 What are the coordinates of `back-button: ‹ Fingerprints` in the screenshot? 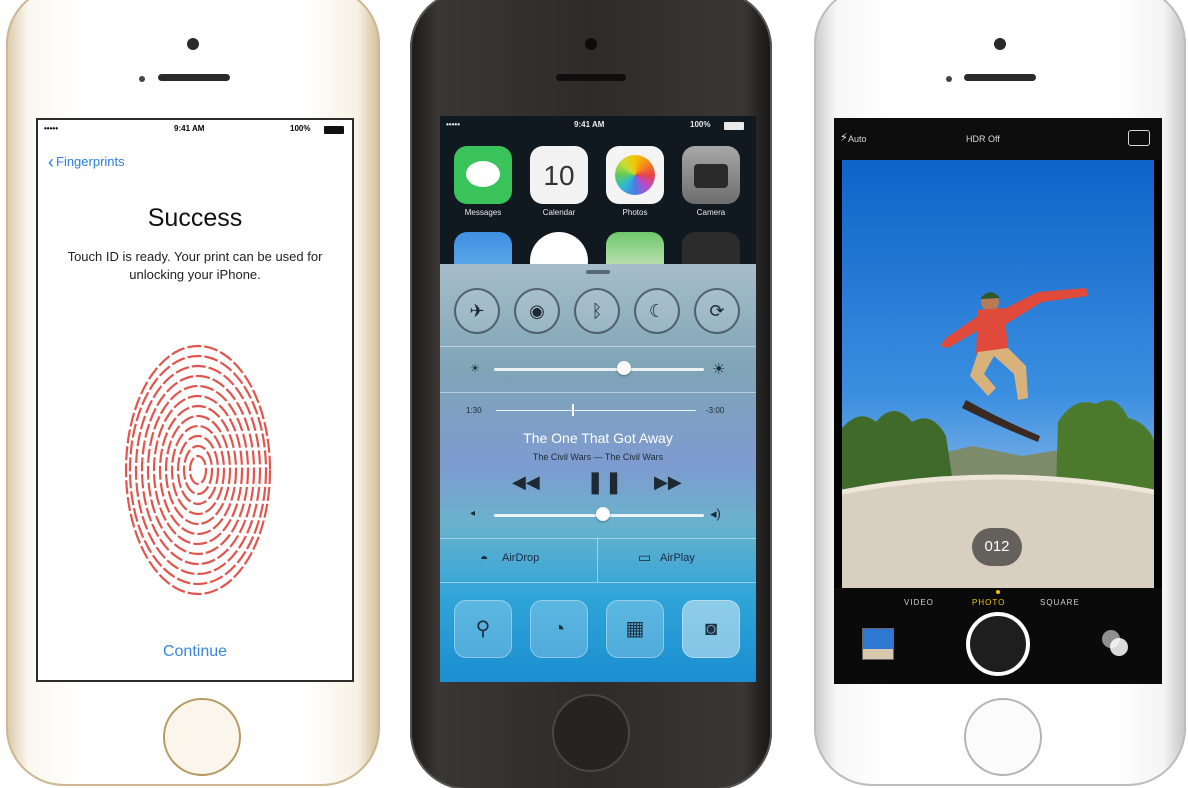 It's located at (86, 162).